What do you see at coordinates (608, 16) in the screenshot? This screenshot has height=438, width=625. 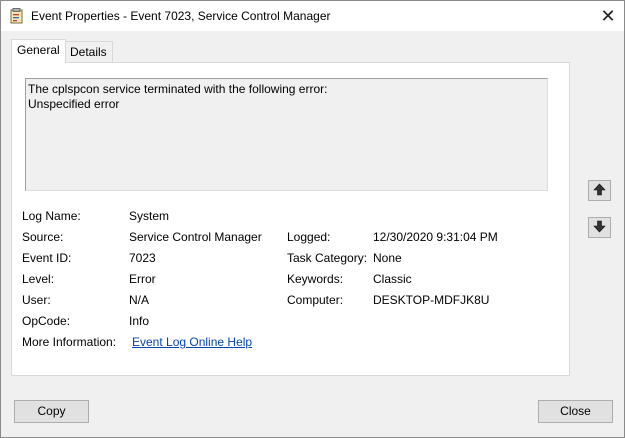 I see `close-icon: ✕` at bounding box center [608, 16].